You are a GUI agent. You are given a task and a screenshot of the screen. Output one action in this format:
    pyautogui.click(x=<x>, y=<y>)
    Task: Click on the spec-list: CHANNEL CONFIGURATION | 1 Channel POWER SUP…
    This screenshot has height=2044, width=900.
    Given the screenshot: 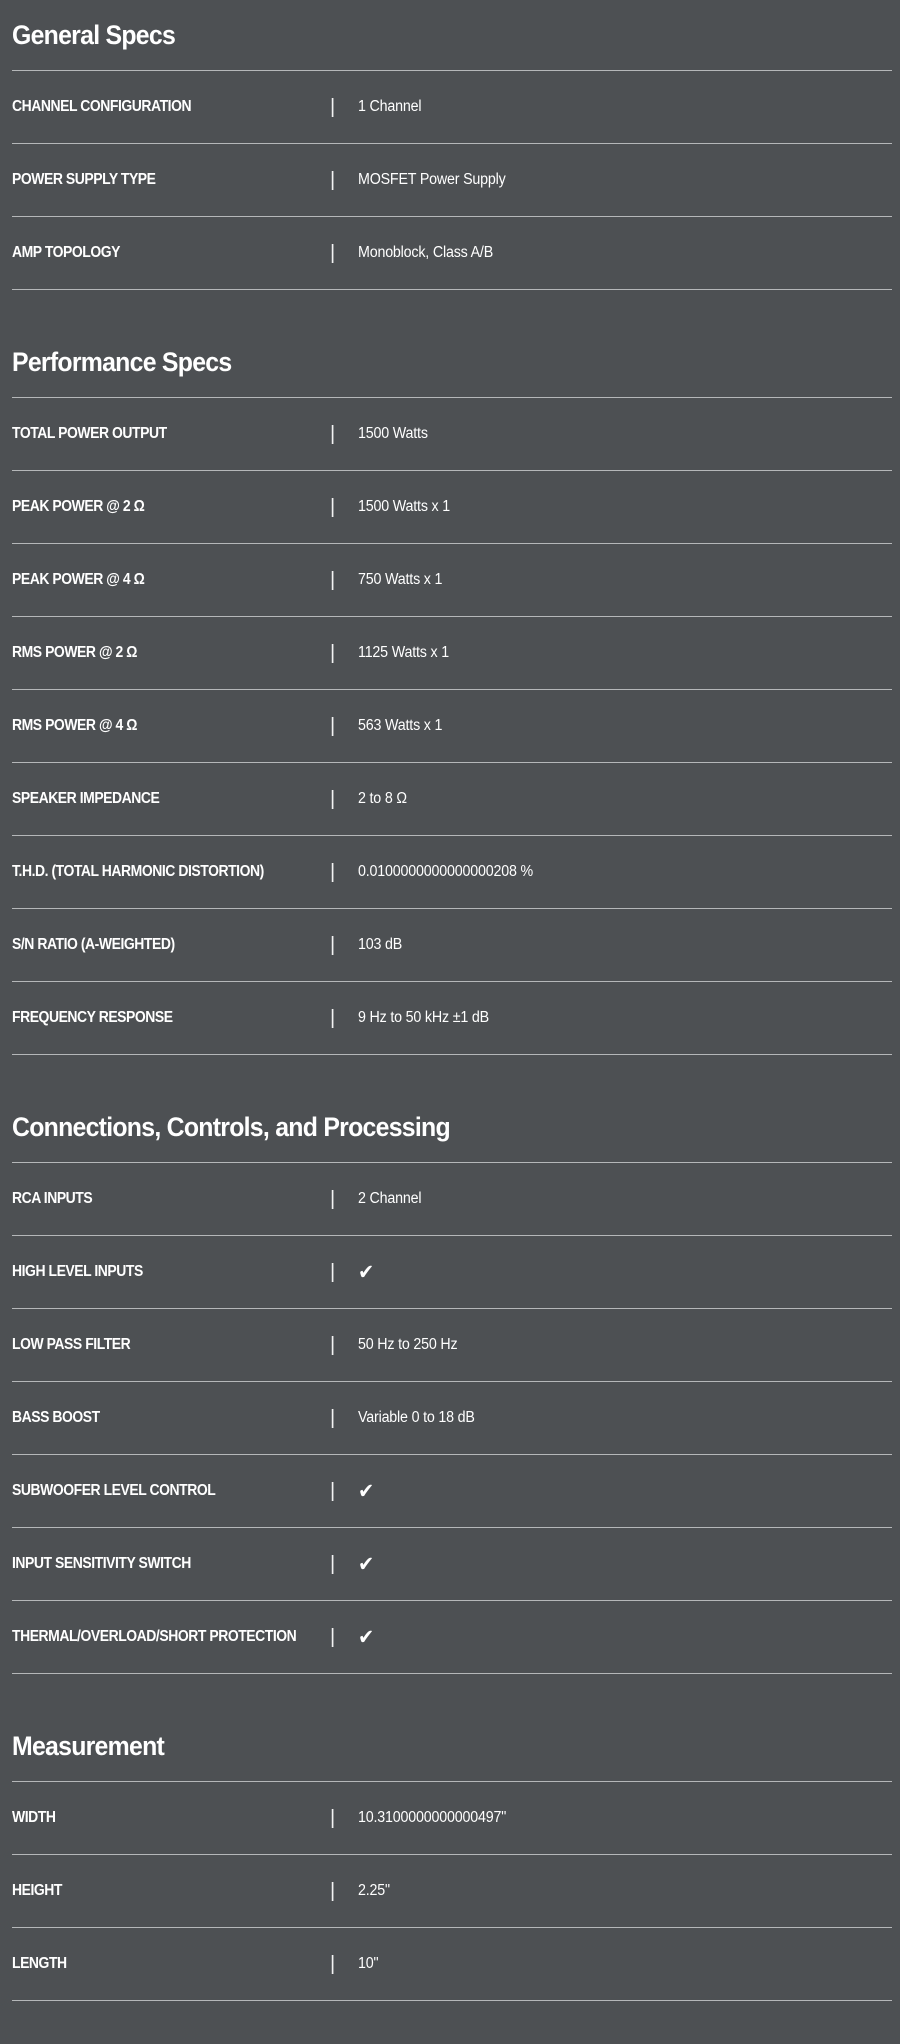 What is the action you would take?
    pyautogui.click(x=452, y=180)
    